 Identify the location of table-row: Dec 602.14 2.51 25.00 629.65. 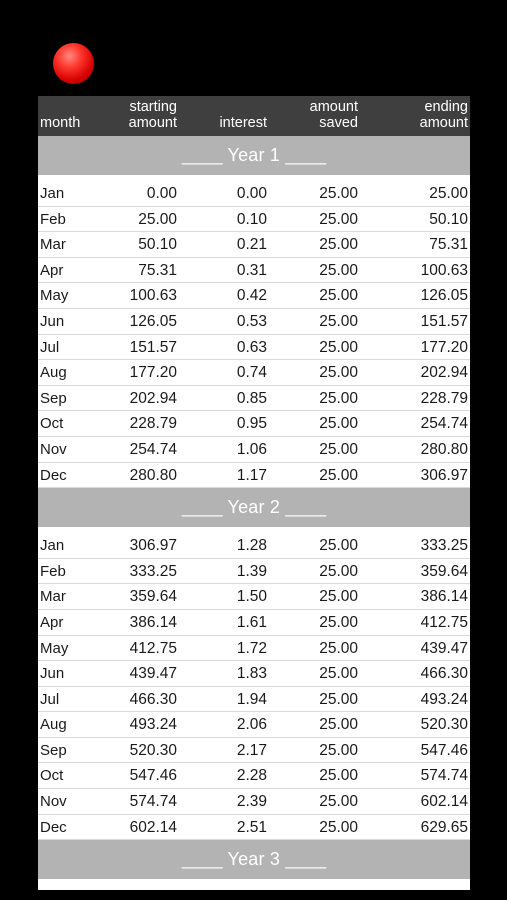
(254, 828).